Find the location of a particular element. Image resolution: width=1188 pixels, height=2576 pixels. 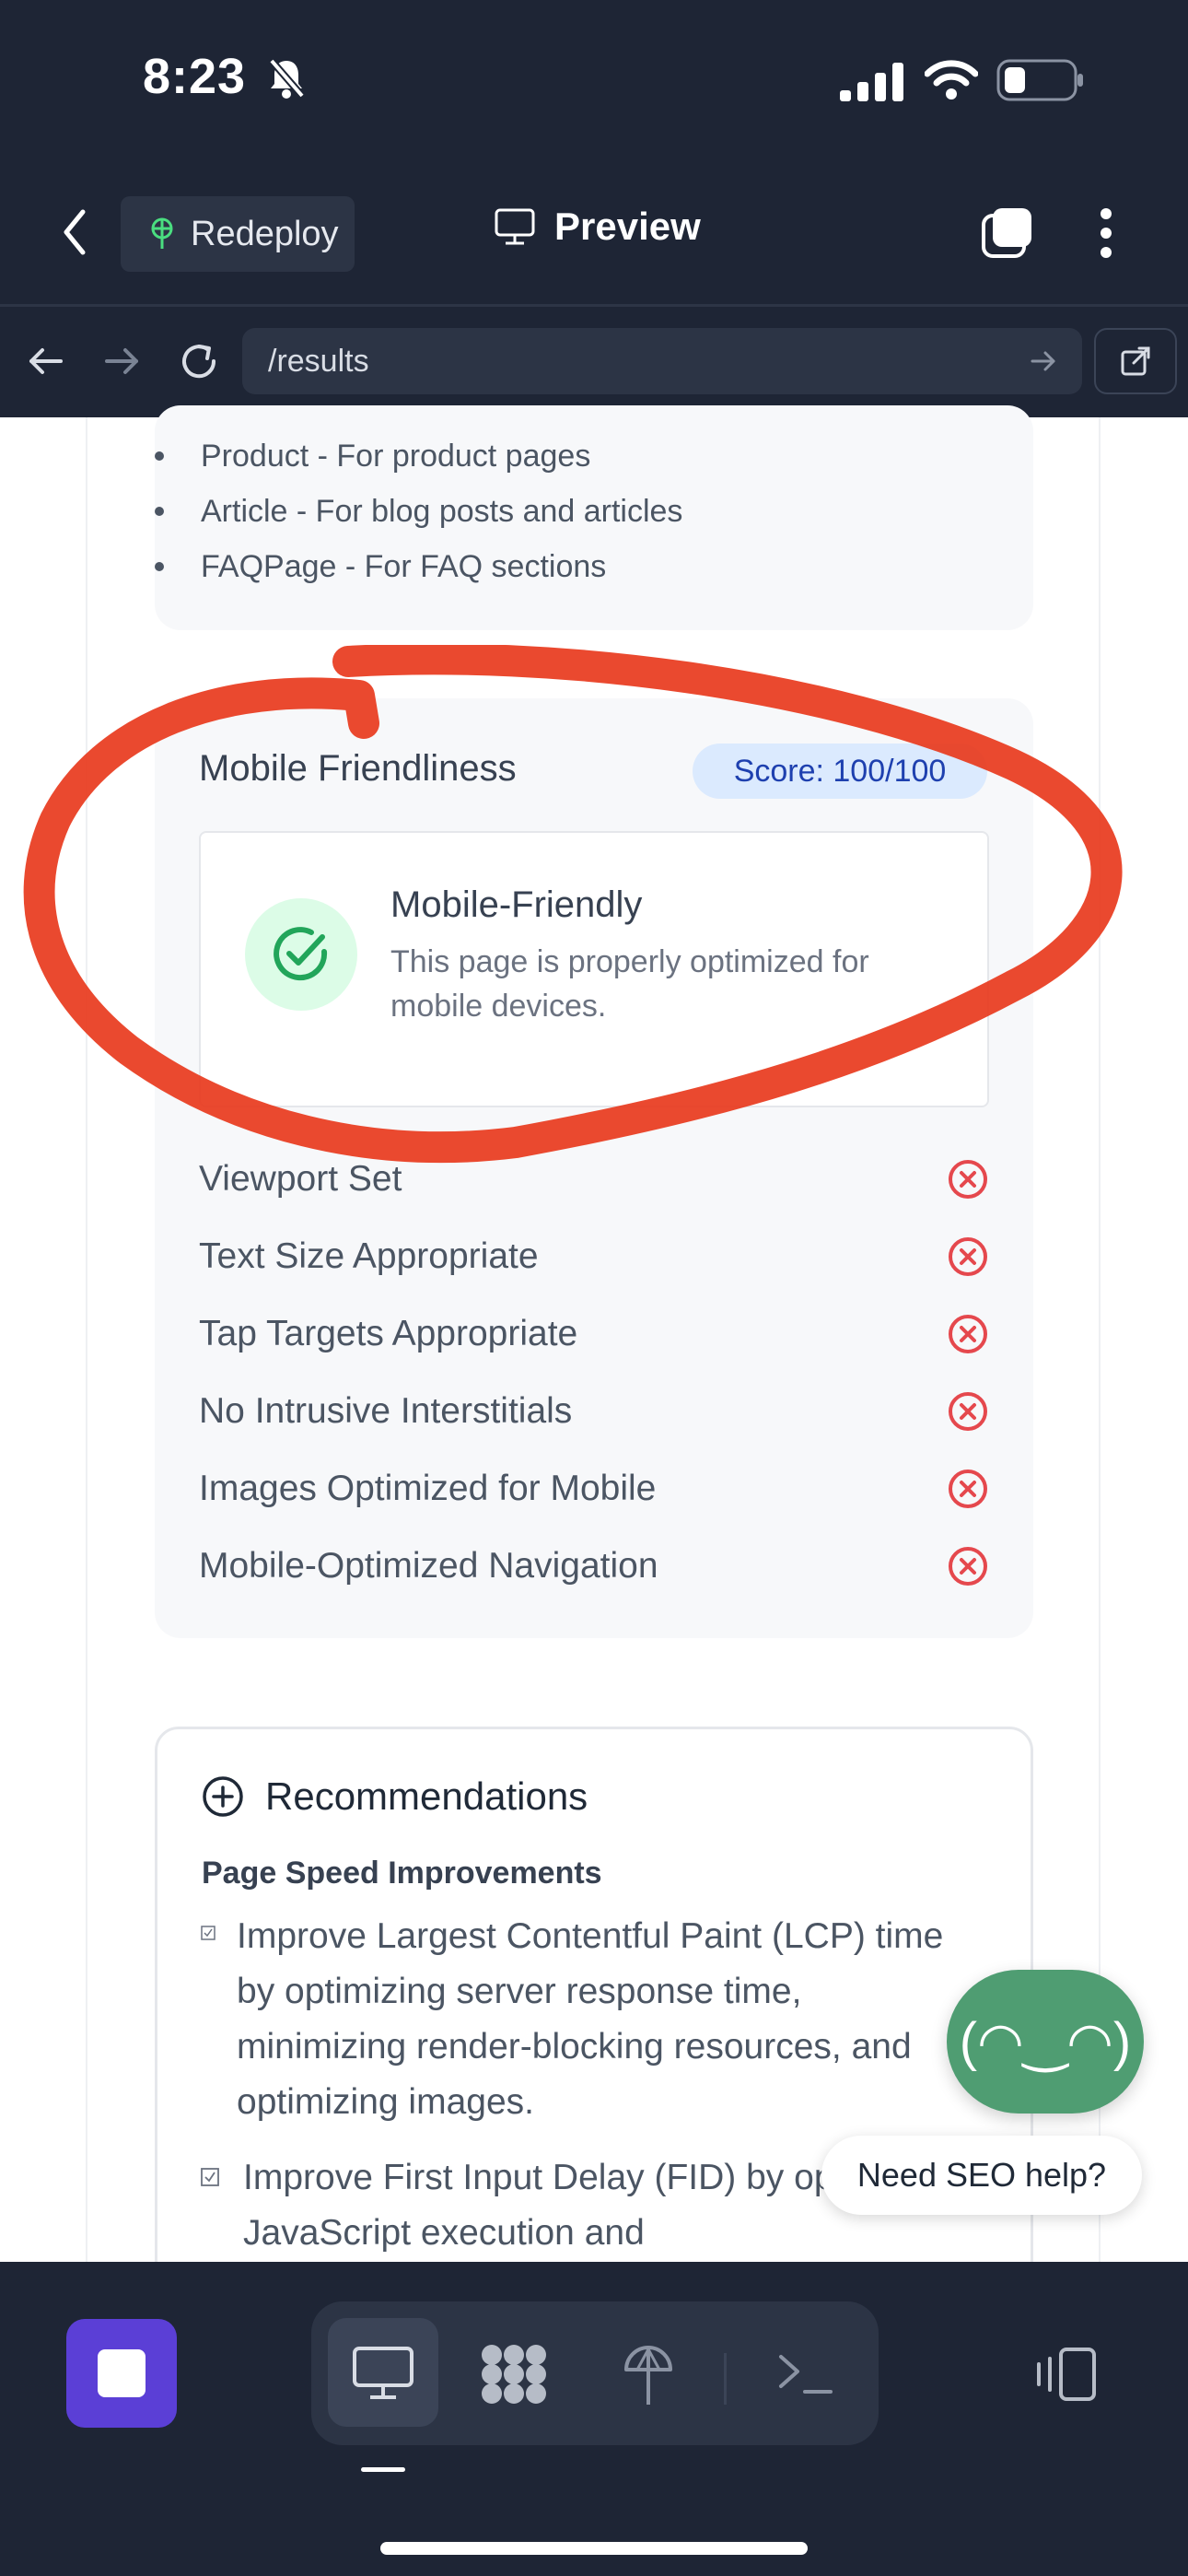

redeploy-button: Redeploy is located at coordinates (238, 234).